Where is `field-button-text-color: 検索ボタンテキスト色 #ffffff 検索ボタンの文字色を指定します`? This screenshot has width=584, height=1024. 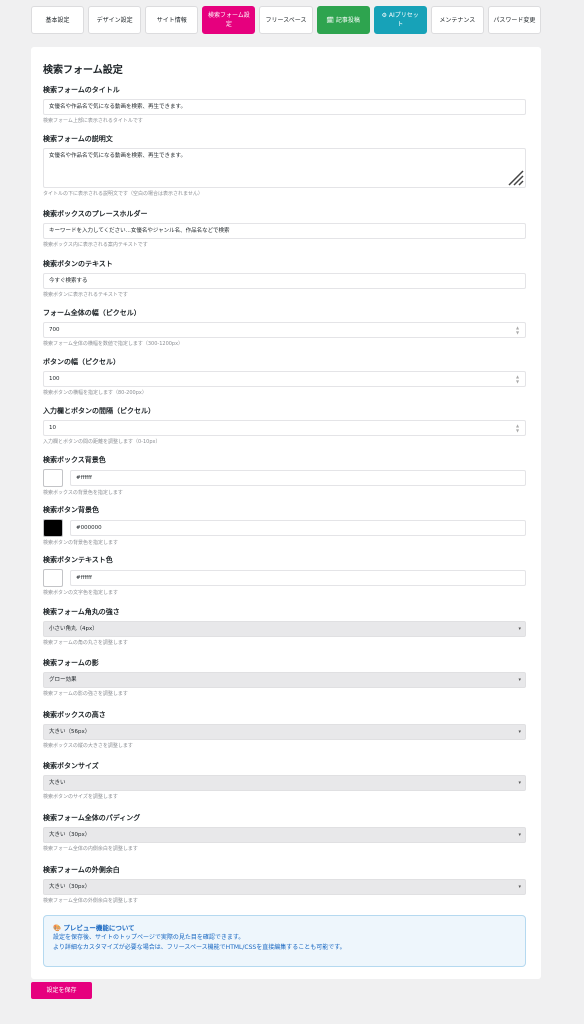 field-button-text-color: 検索ボタンテキスト色 #ffffff 検索ボタンの文字色を指定します is located at coordinates (284, 576).